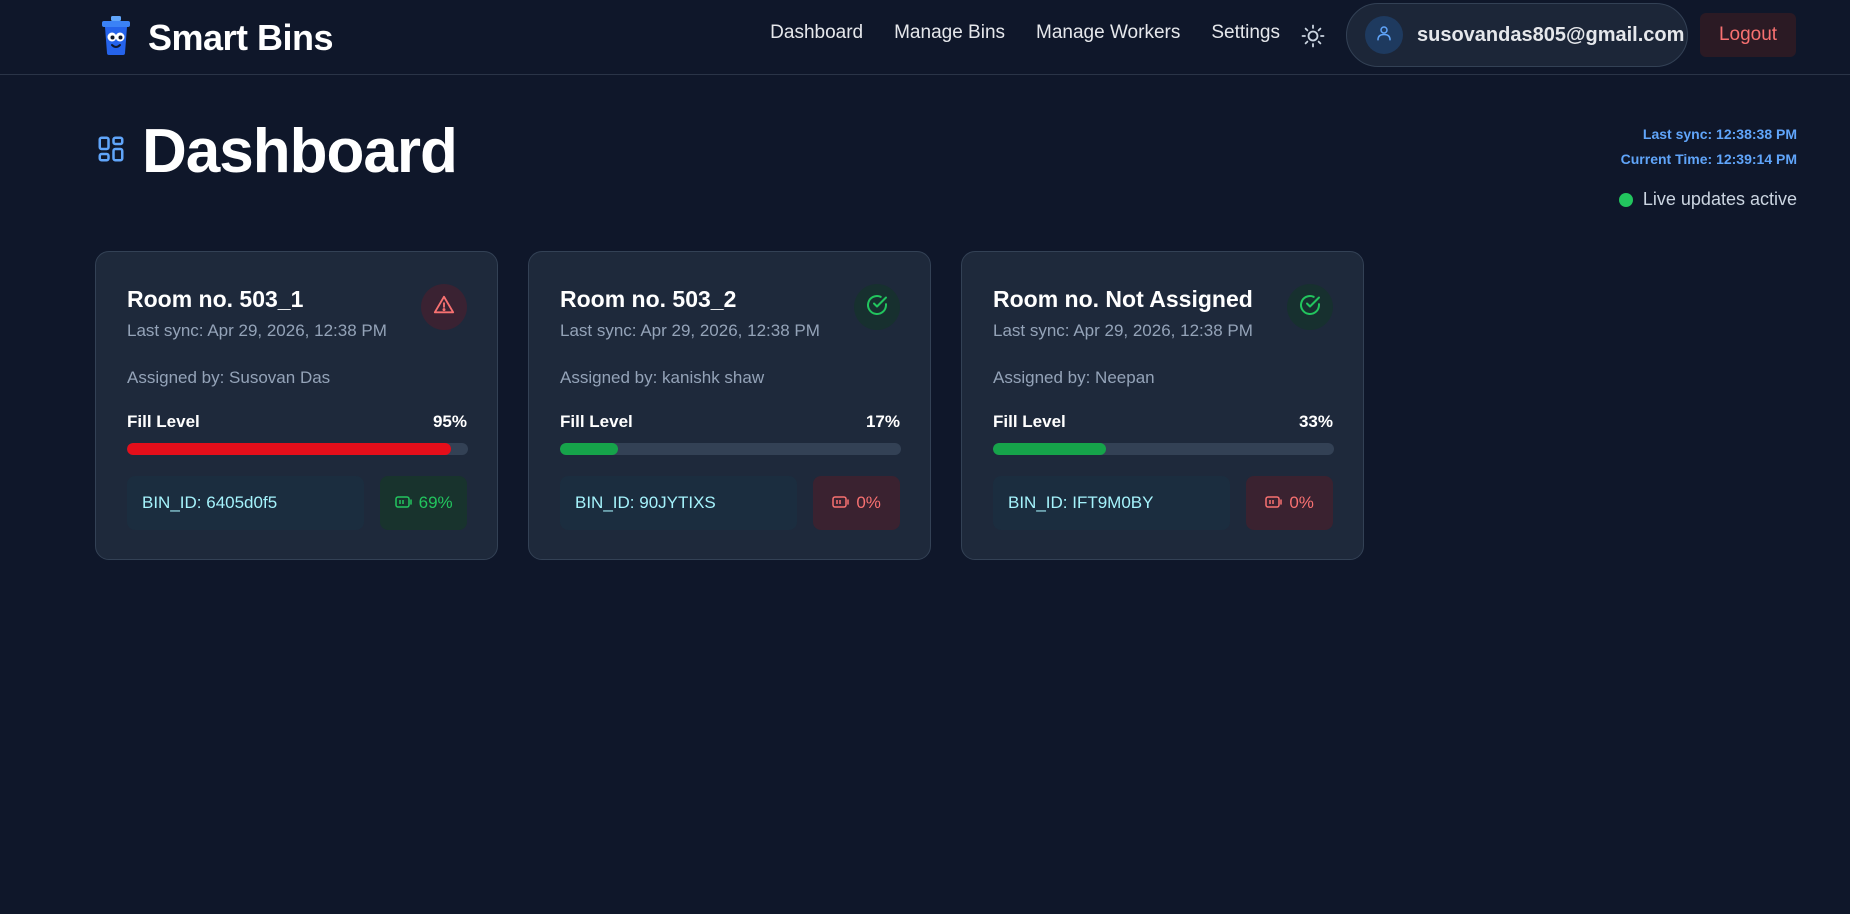  Describe the element at coordinates (229, 377) in the screenshot. I see `bin-assigned-by: Assigned by: Susovan Das` at that location.